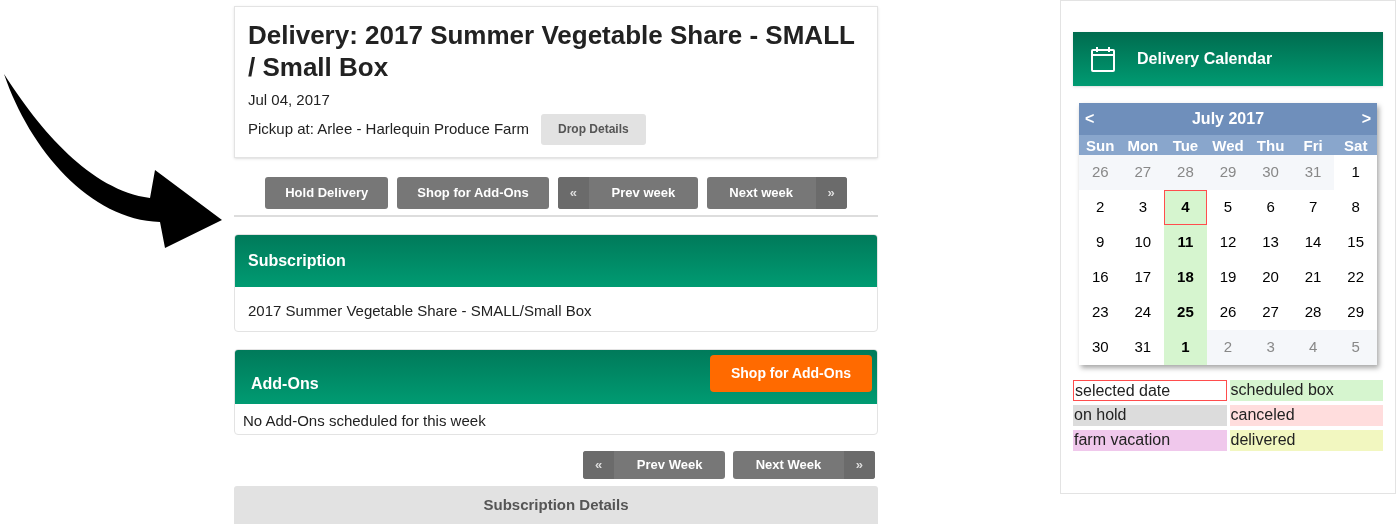 The image size is (1398, 524). What do you see at coordinates (1355, 312) in the screenshot?
I see `calendar-day: 29` at bounding box center [1355, 312].